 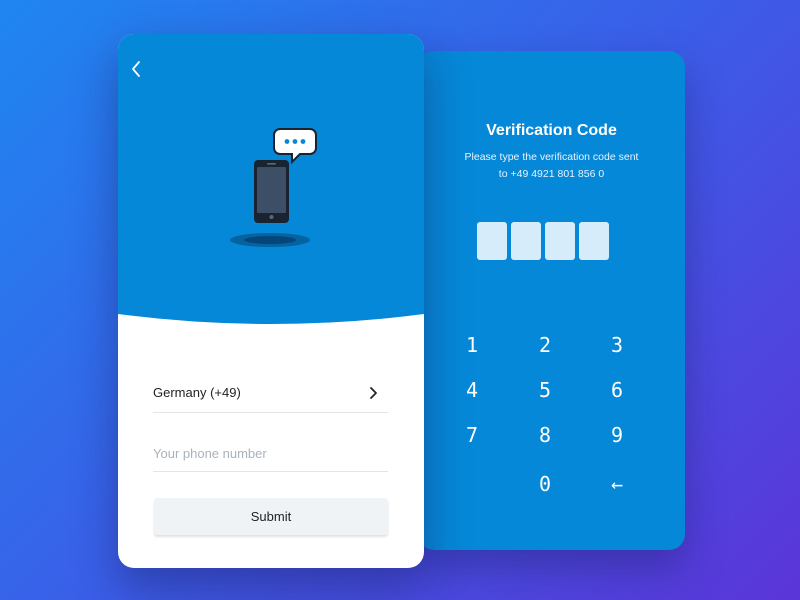 I want to click on country-divider, so click(x=270, y=412).